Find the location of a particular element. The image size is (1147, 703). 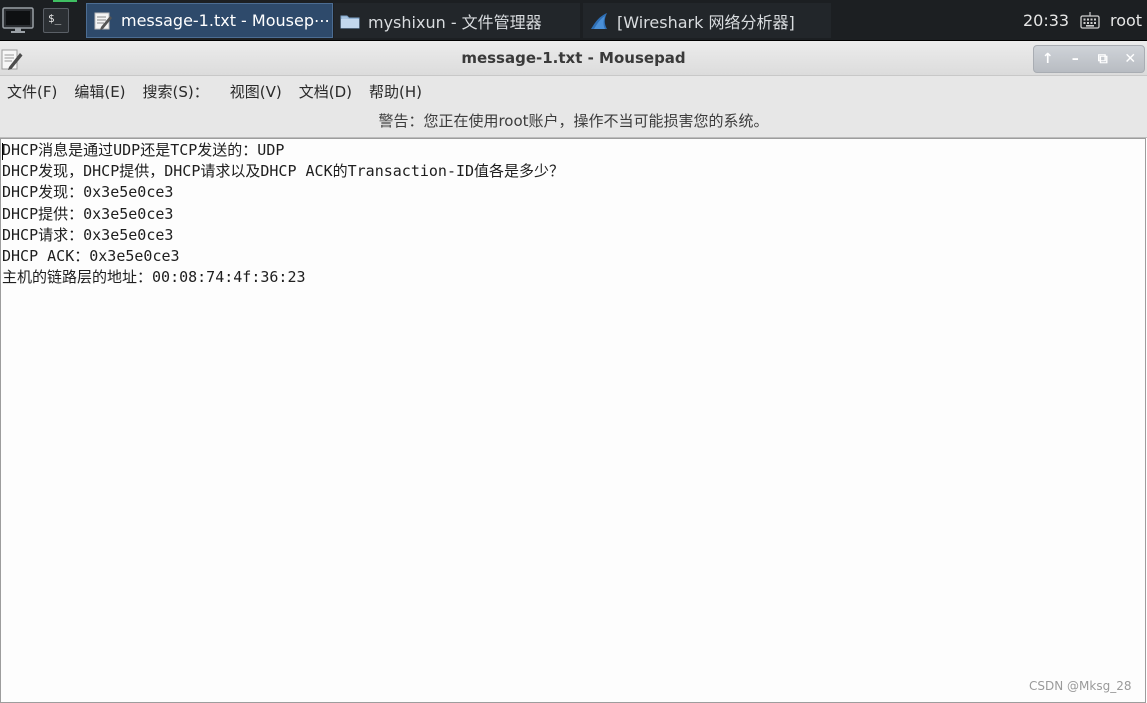

document-line: DHCP请求：0x3e5e0ce3 is located at coordinates (88, 234).